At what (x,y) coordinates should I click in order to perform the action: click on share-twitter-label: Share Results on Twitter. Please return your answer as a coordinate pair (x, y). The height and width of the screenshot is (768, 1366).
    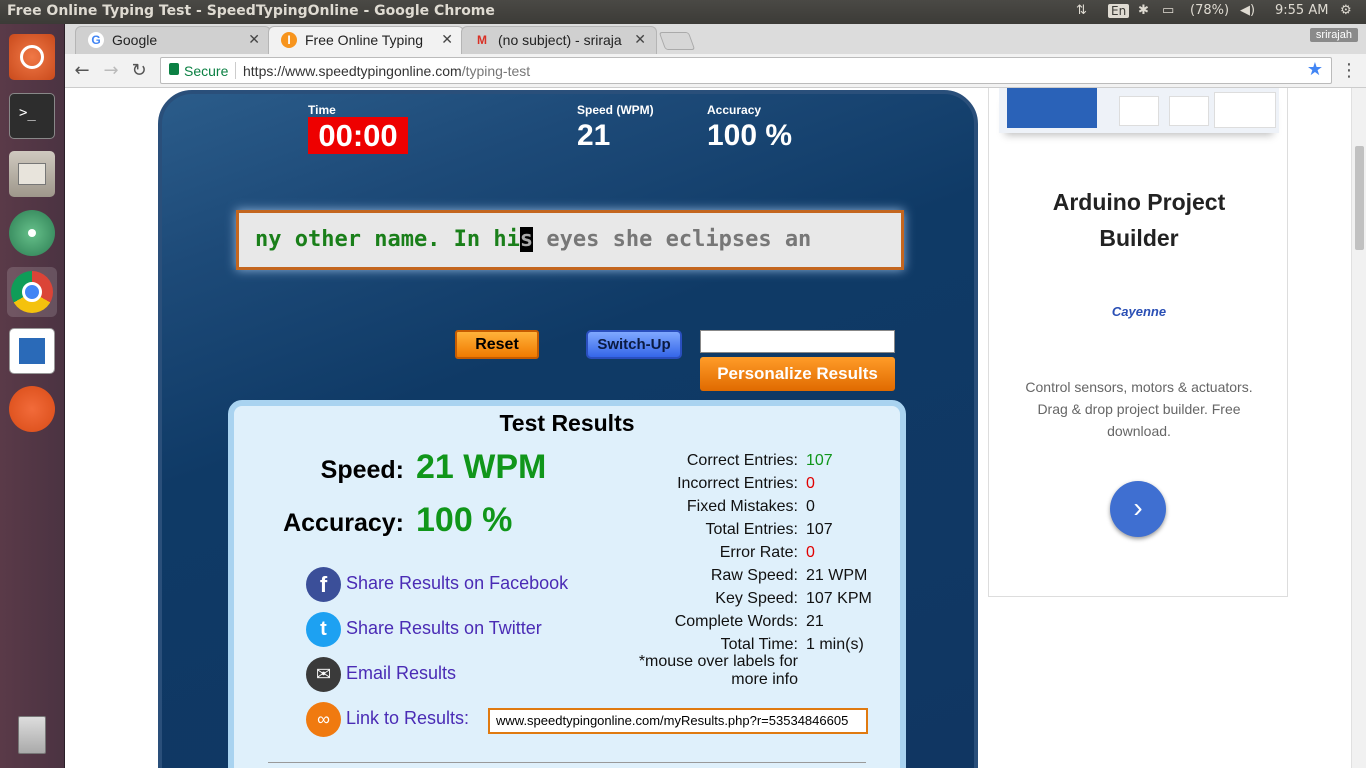
    Looking at the image, I should click on (444, 628).